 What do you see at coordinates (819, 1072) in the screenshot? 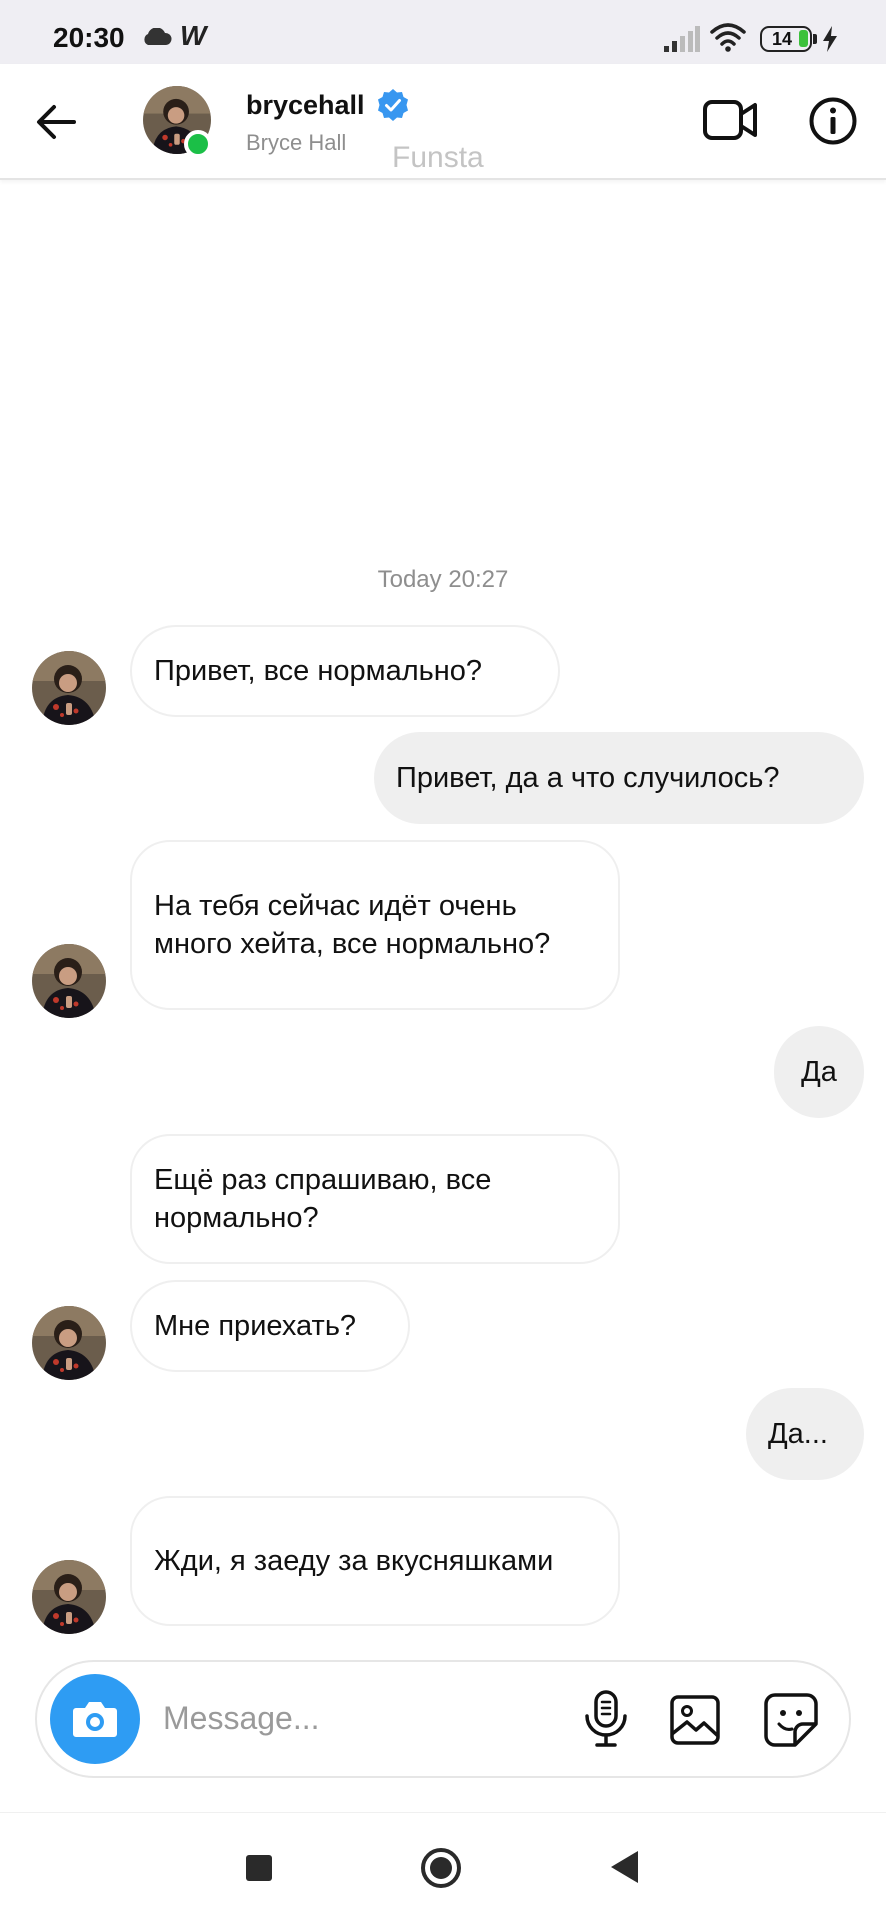
I see `outgoing-message: Да` at bounding box center [819, 1072].